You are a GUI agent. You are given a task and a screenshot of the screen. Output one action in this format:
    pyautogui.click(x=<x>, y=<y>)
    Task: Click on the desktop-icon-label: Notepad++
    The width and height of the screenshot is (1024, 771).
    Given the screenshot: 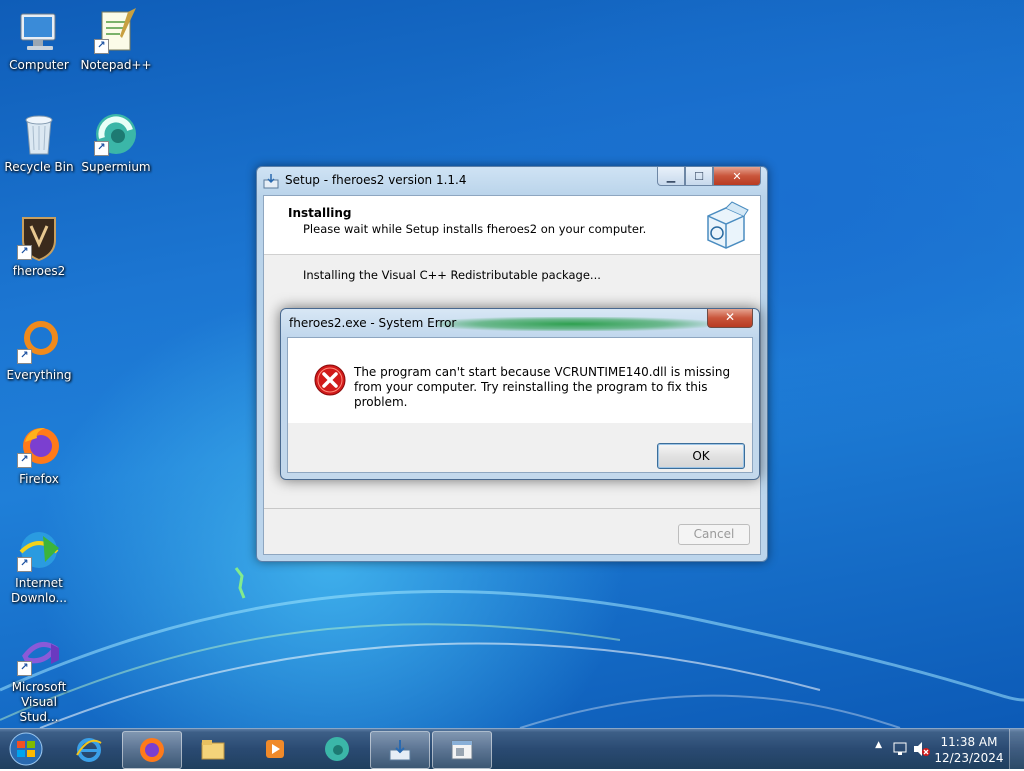 What is the action you would take?
    pyautogui.click(x=116, y=65)
    